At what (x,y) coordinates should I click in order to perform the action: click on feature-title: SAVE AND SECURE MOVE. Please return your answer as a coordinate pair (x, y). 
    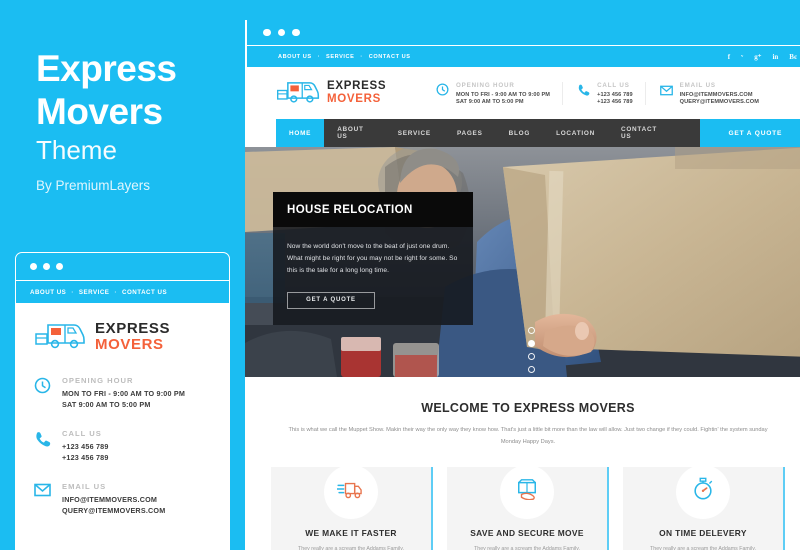
    Looking at the image, I should click on (527, 532).